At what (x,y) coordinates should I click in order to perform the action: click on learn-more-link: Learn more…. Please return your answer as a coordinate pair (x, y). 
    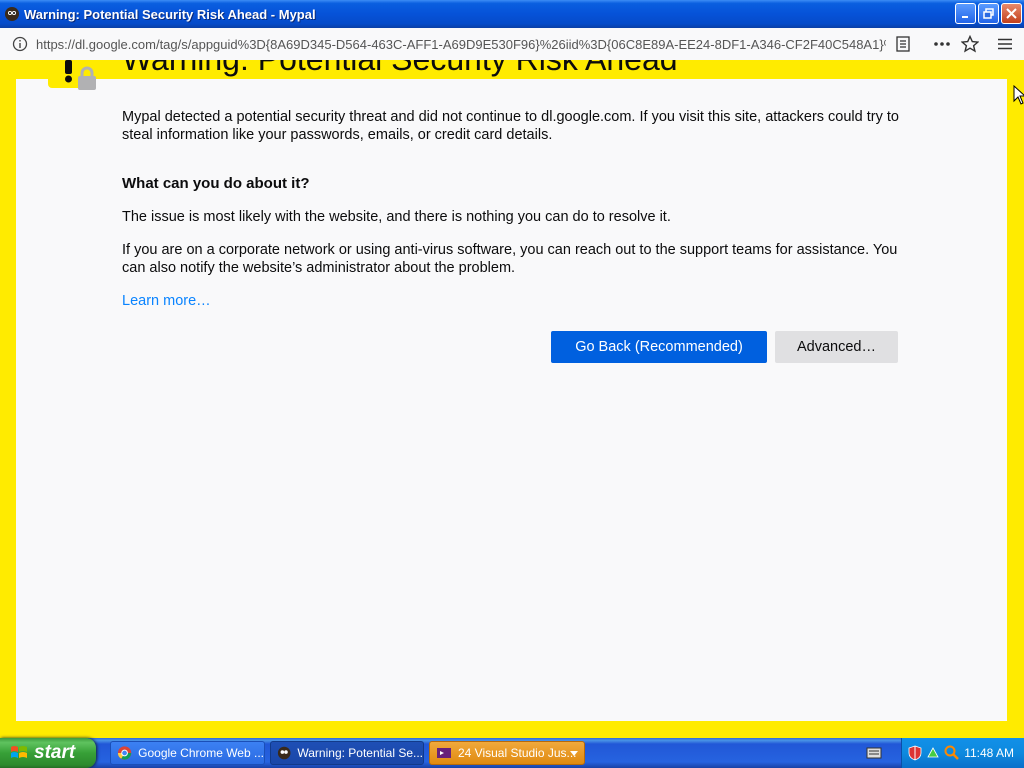
    Looking at the image, I should click on (166, 301).